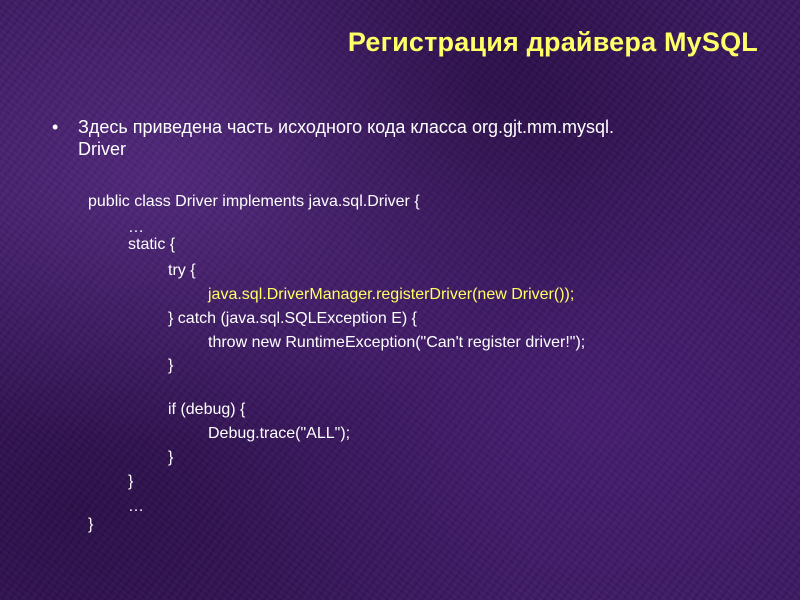 The width and height of the screenshot is (800, 600). Describe the element at coordinates (182, 270) in the screenshot. I see `code-line-try: try {` at that location.